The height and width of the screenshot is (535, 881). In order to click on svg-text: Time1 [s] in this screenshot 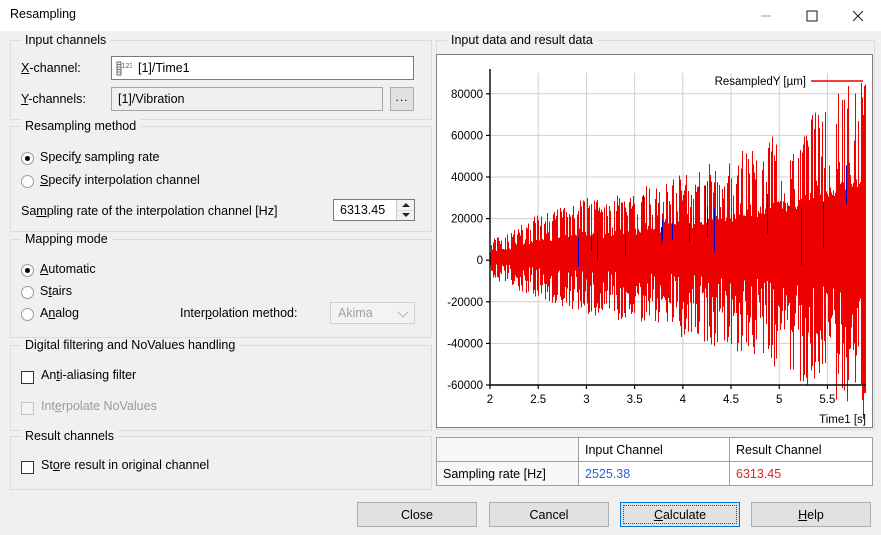, I will do `click(842, 420)`.